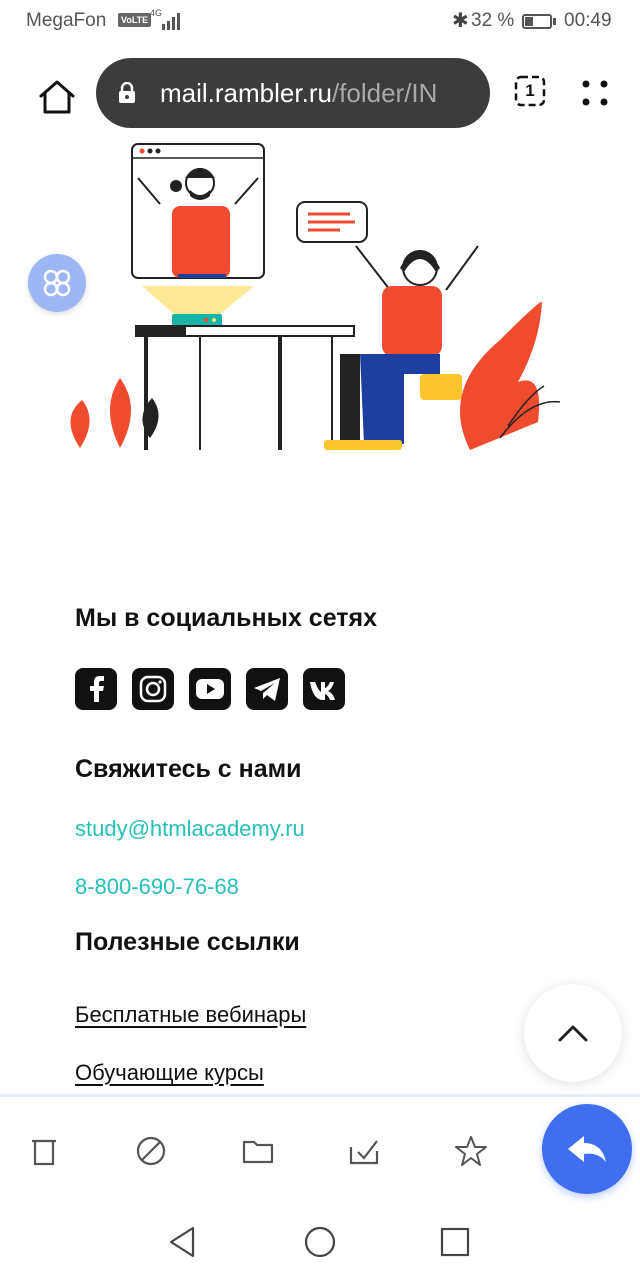 The width and height of the screenshot is (640, 1280). I want to click on menu-dots-icon, so click(595, 93).